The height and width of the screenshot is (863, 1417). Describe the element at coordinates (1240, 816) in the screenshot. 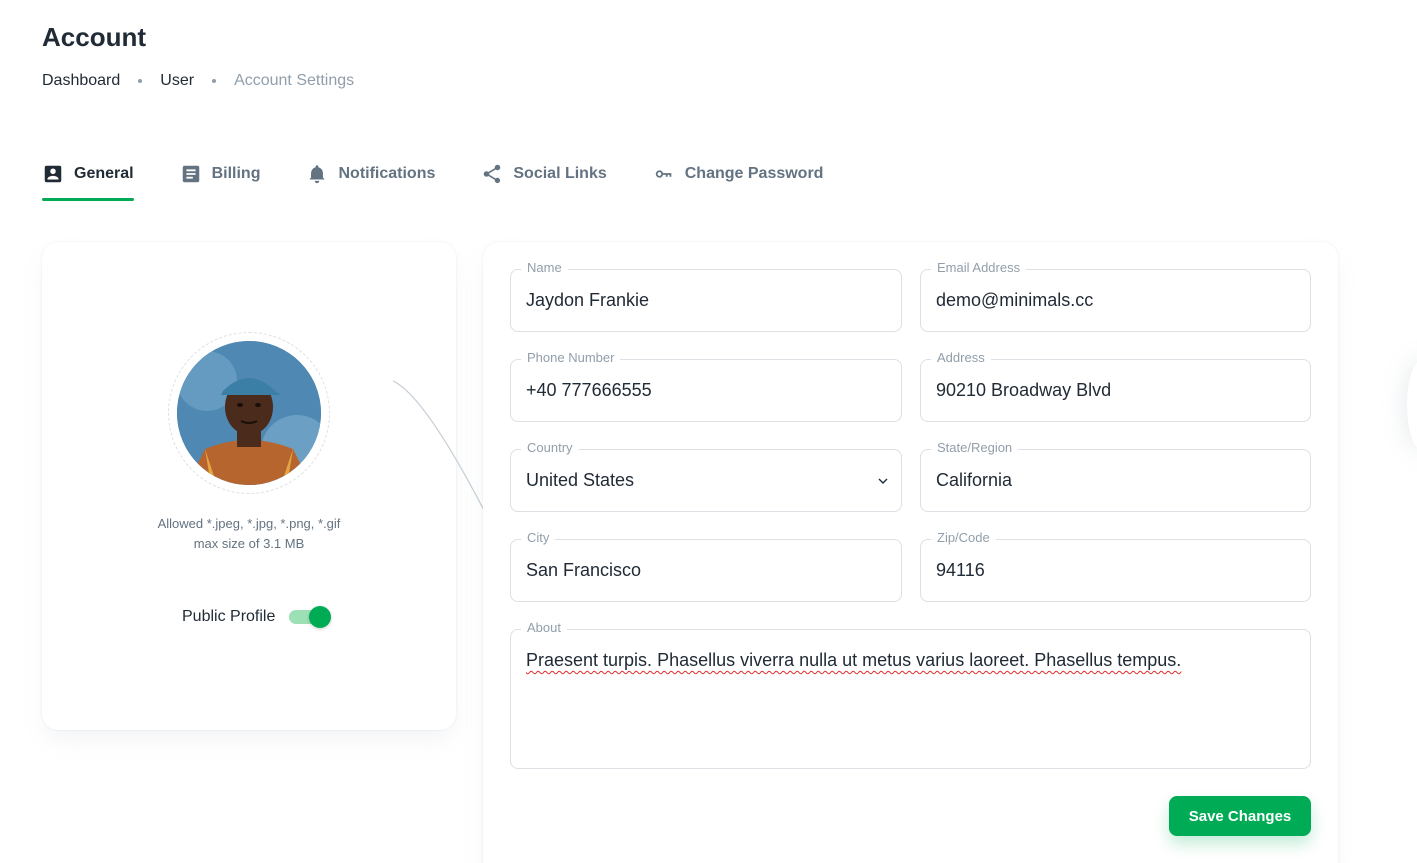

I see `save-changes-button: Save Changes` at that location.